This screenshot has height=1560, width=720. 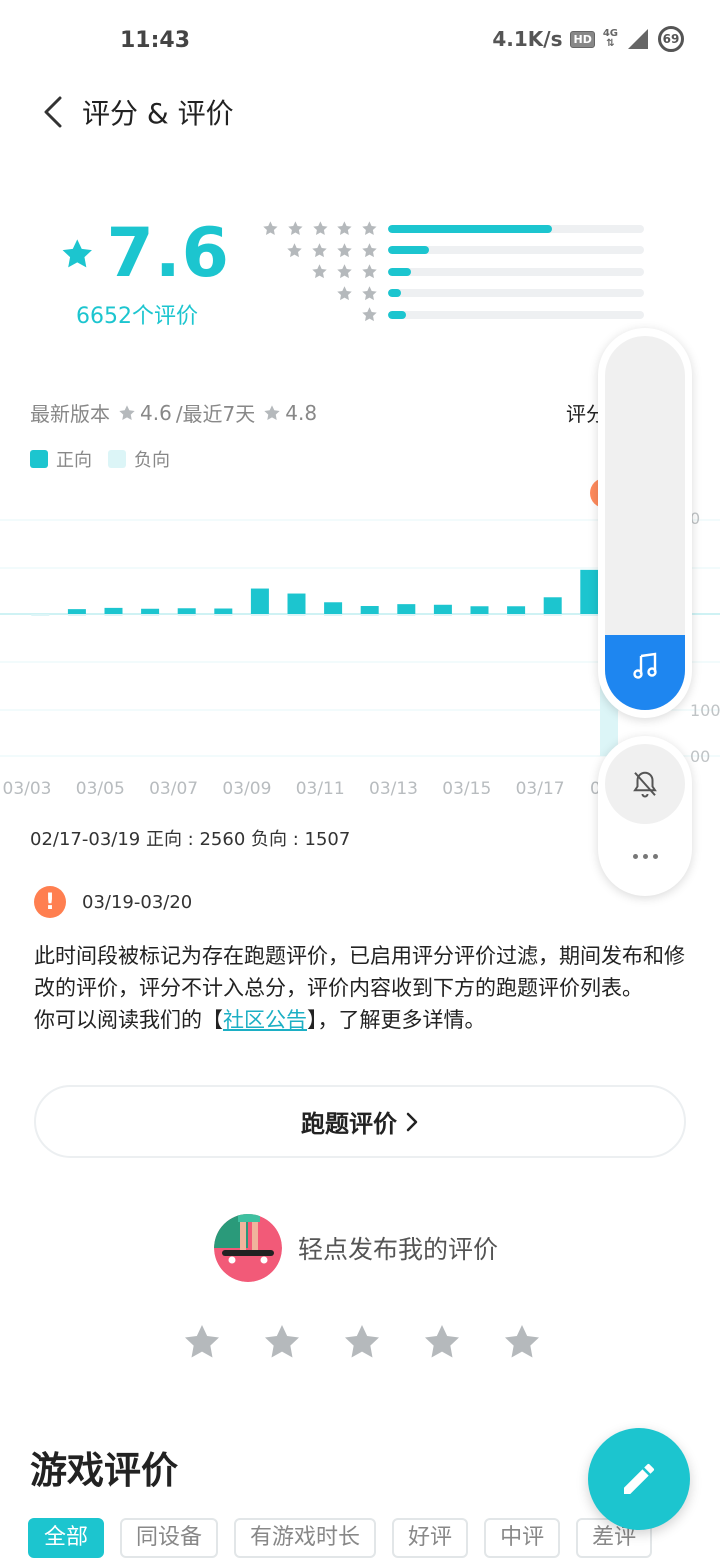 What do you see at coordinates (128, 1020) in the screenshot?
I see `read-prefix: 你可以阅读我们的【` at bounding box center [128, 1020].